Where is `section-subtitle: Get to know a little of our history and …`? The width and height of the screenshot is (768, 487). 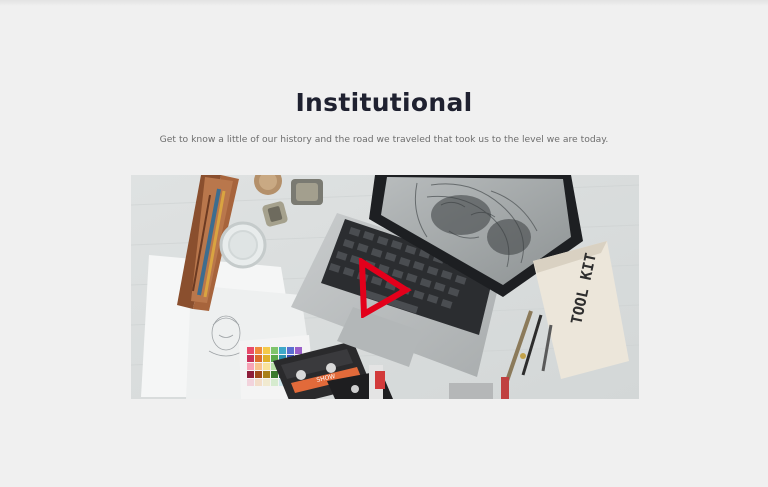 section-subtitle: Get to know a little of our history and … is located at coordinates (384, 139).